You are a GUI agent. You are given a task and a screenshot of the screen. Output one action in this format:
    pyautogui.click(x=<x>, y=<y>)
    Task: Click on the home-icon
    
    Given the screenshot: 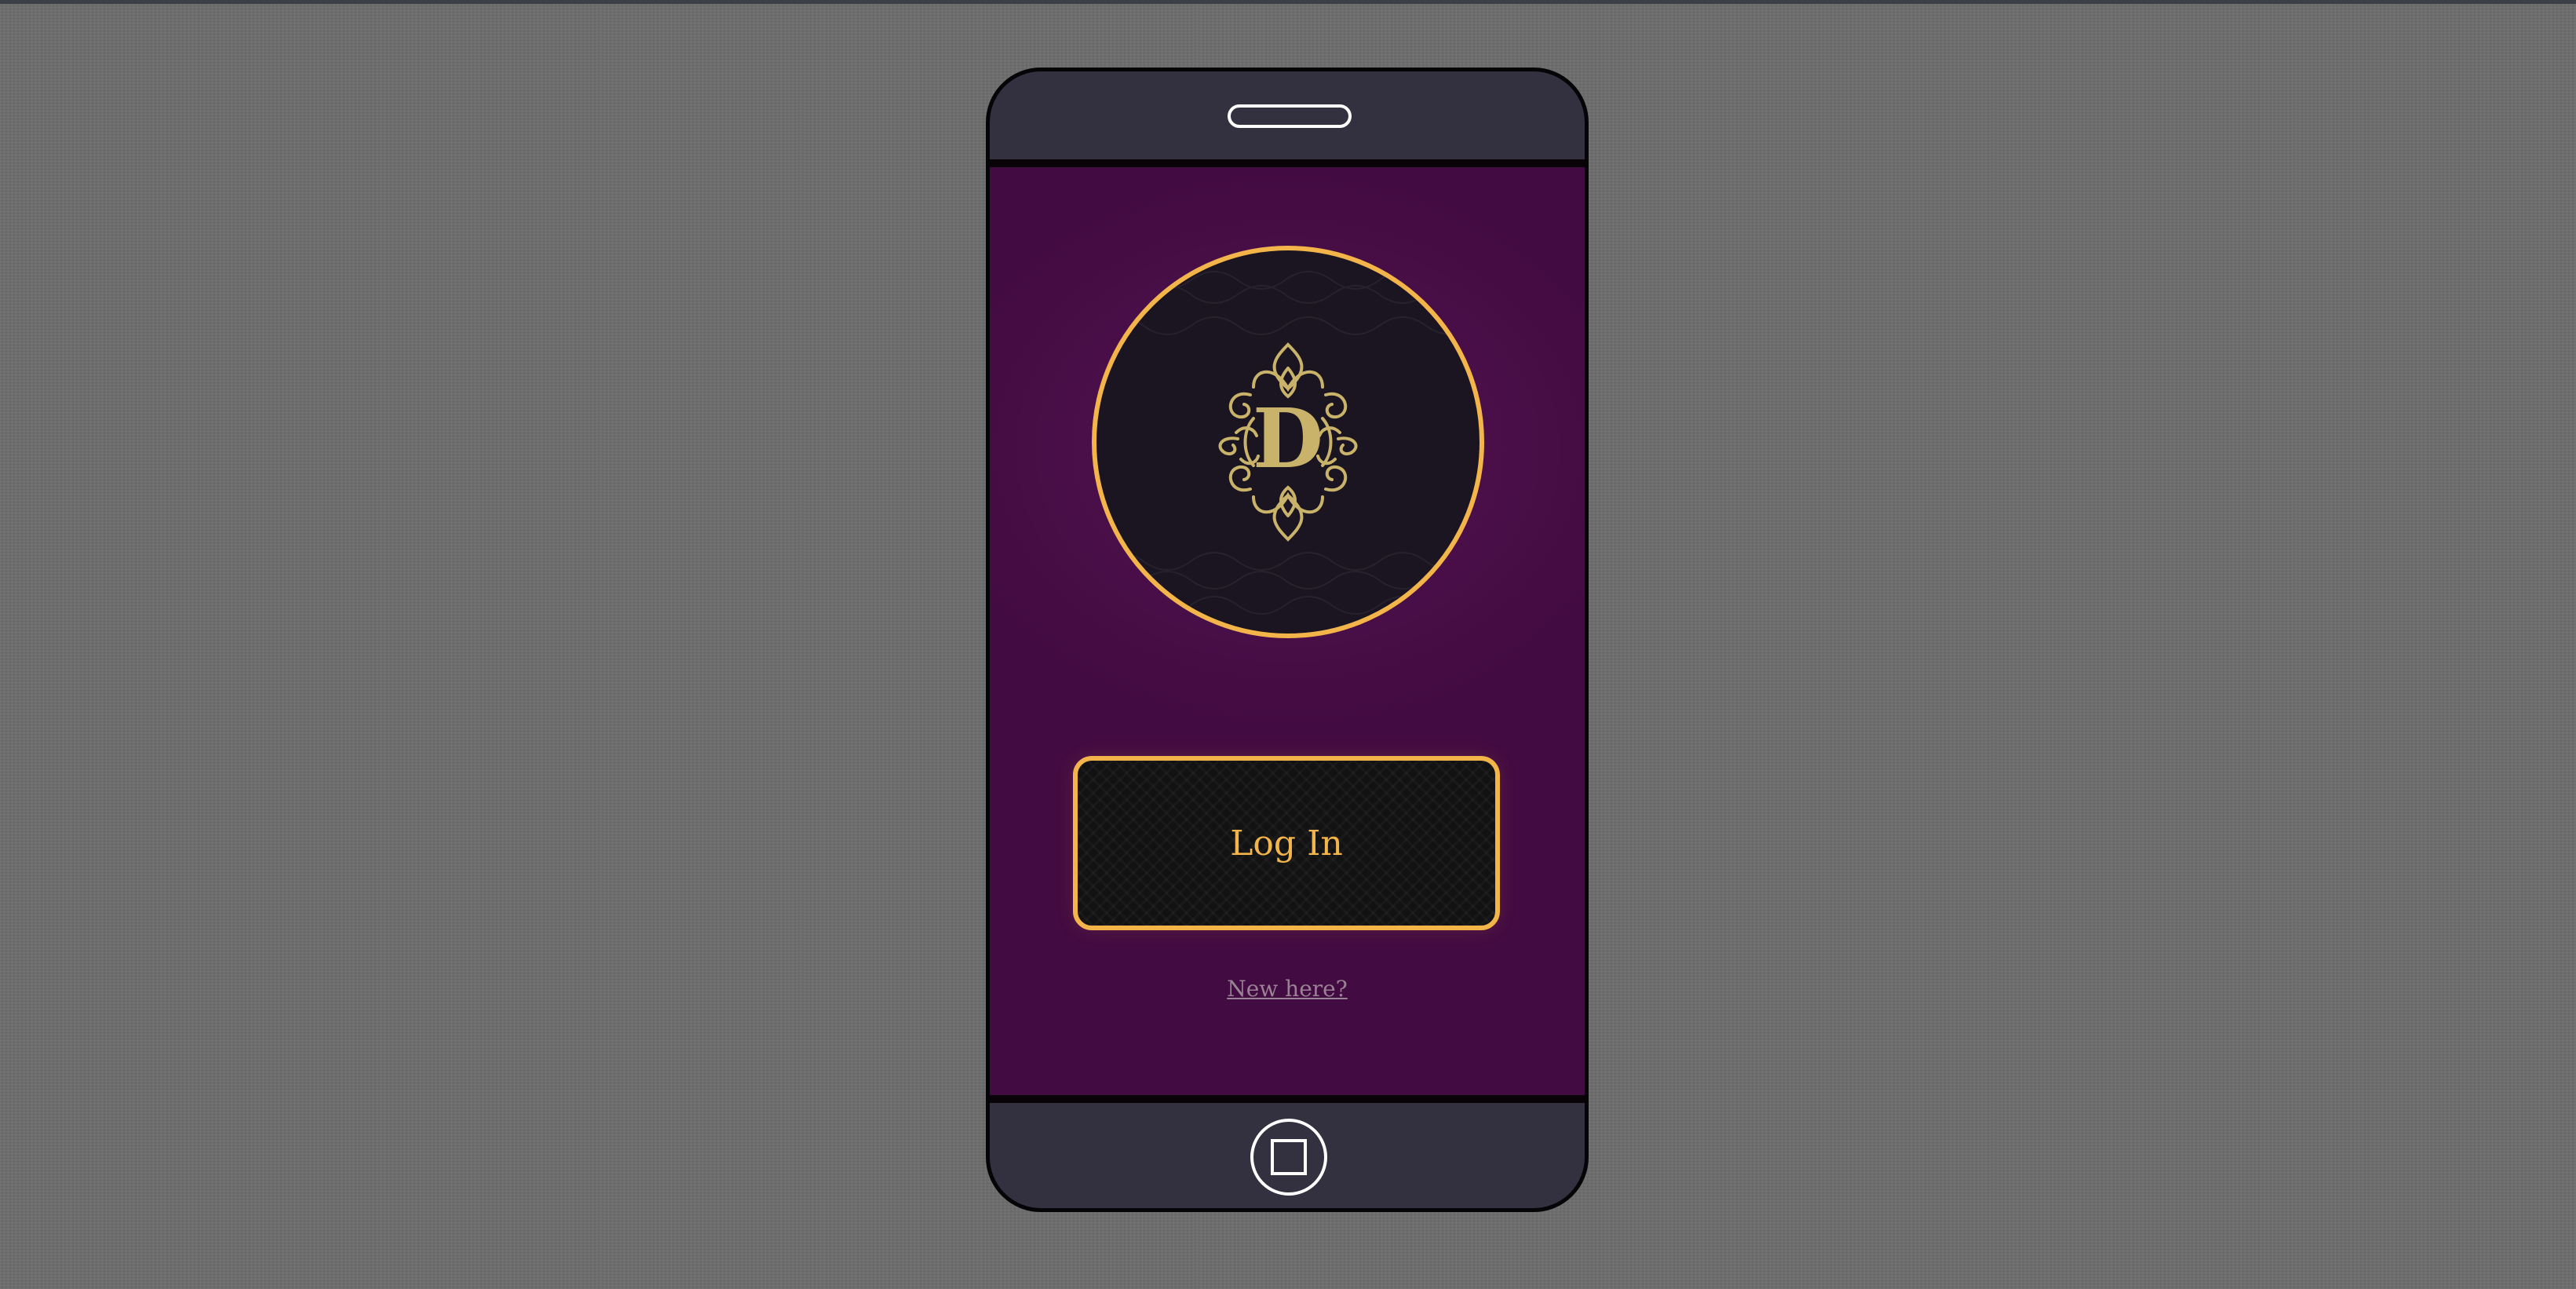 What is the action you would take?
    pyautogui.click(x=1289, y=1157)
    